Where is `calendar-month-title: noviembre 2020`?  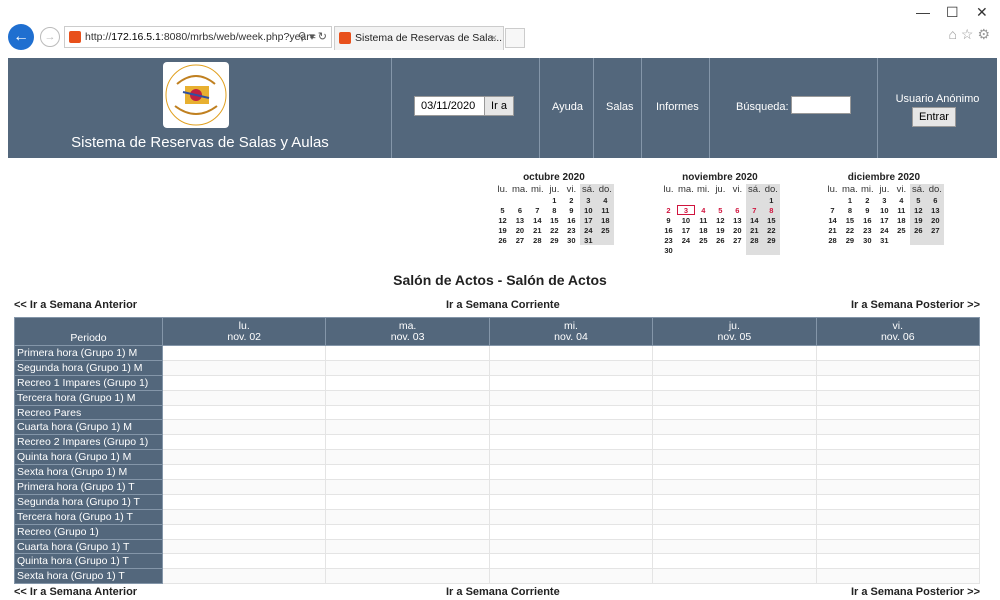 calendar-month-title: noviembre 2020 is located at coordinates (720, 177).